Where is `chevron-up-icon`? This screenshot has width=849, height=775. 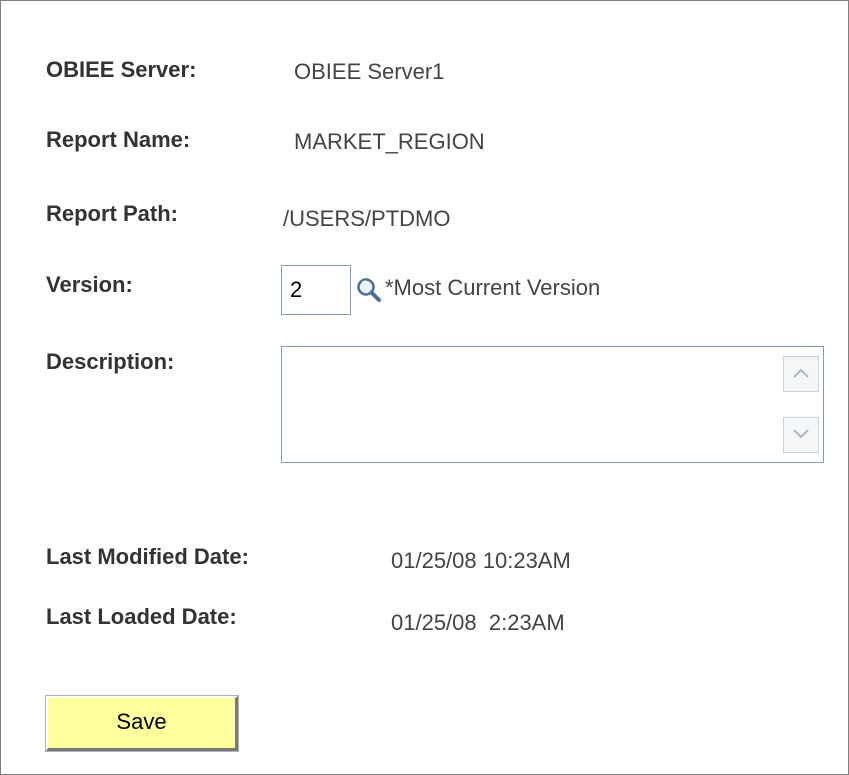
chevron-up-icon is located at coordinates (801, 373).